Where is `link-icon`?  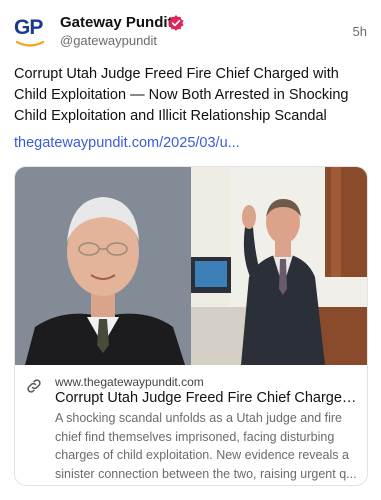 link-icon is located at coordinates (34, 386).